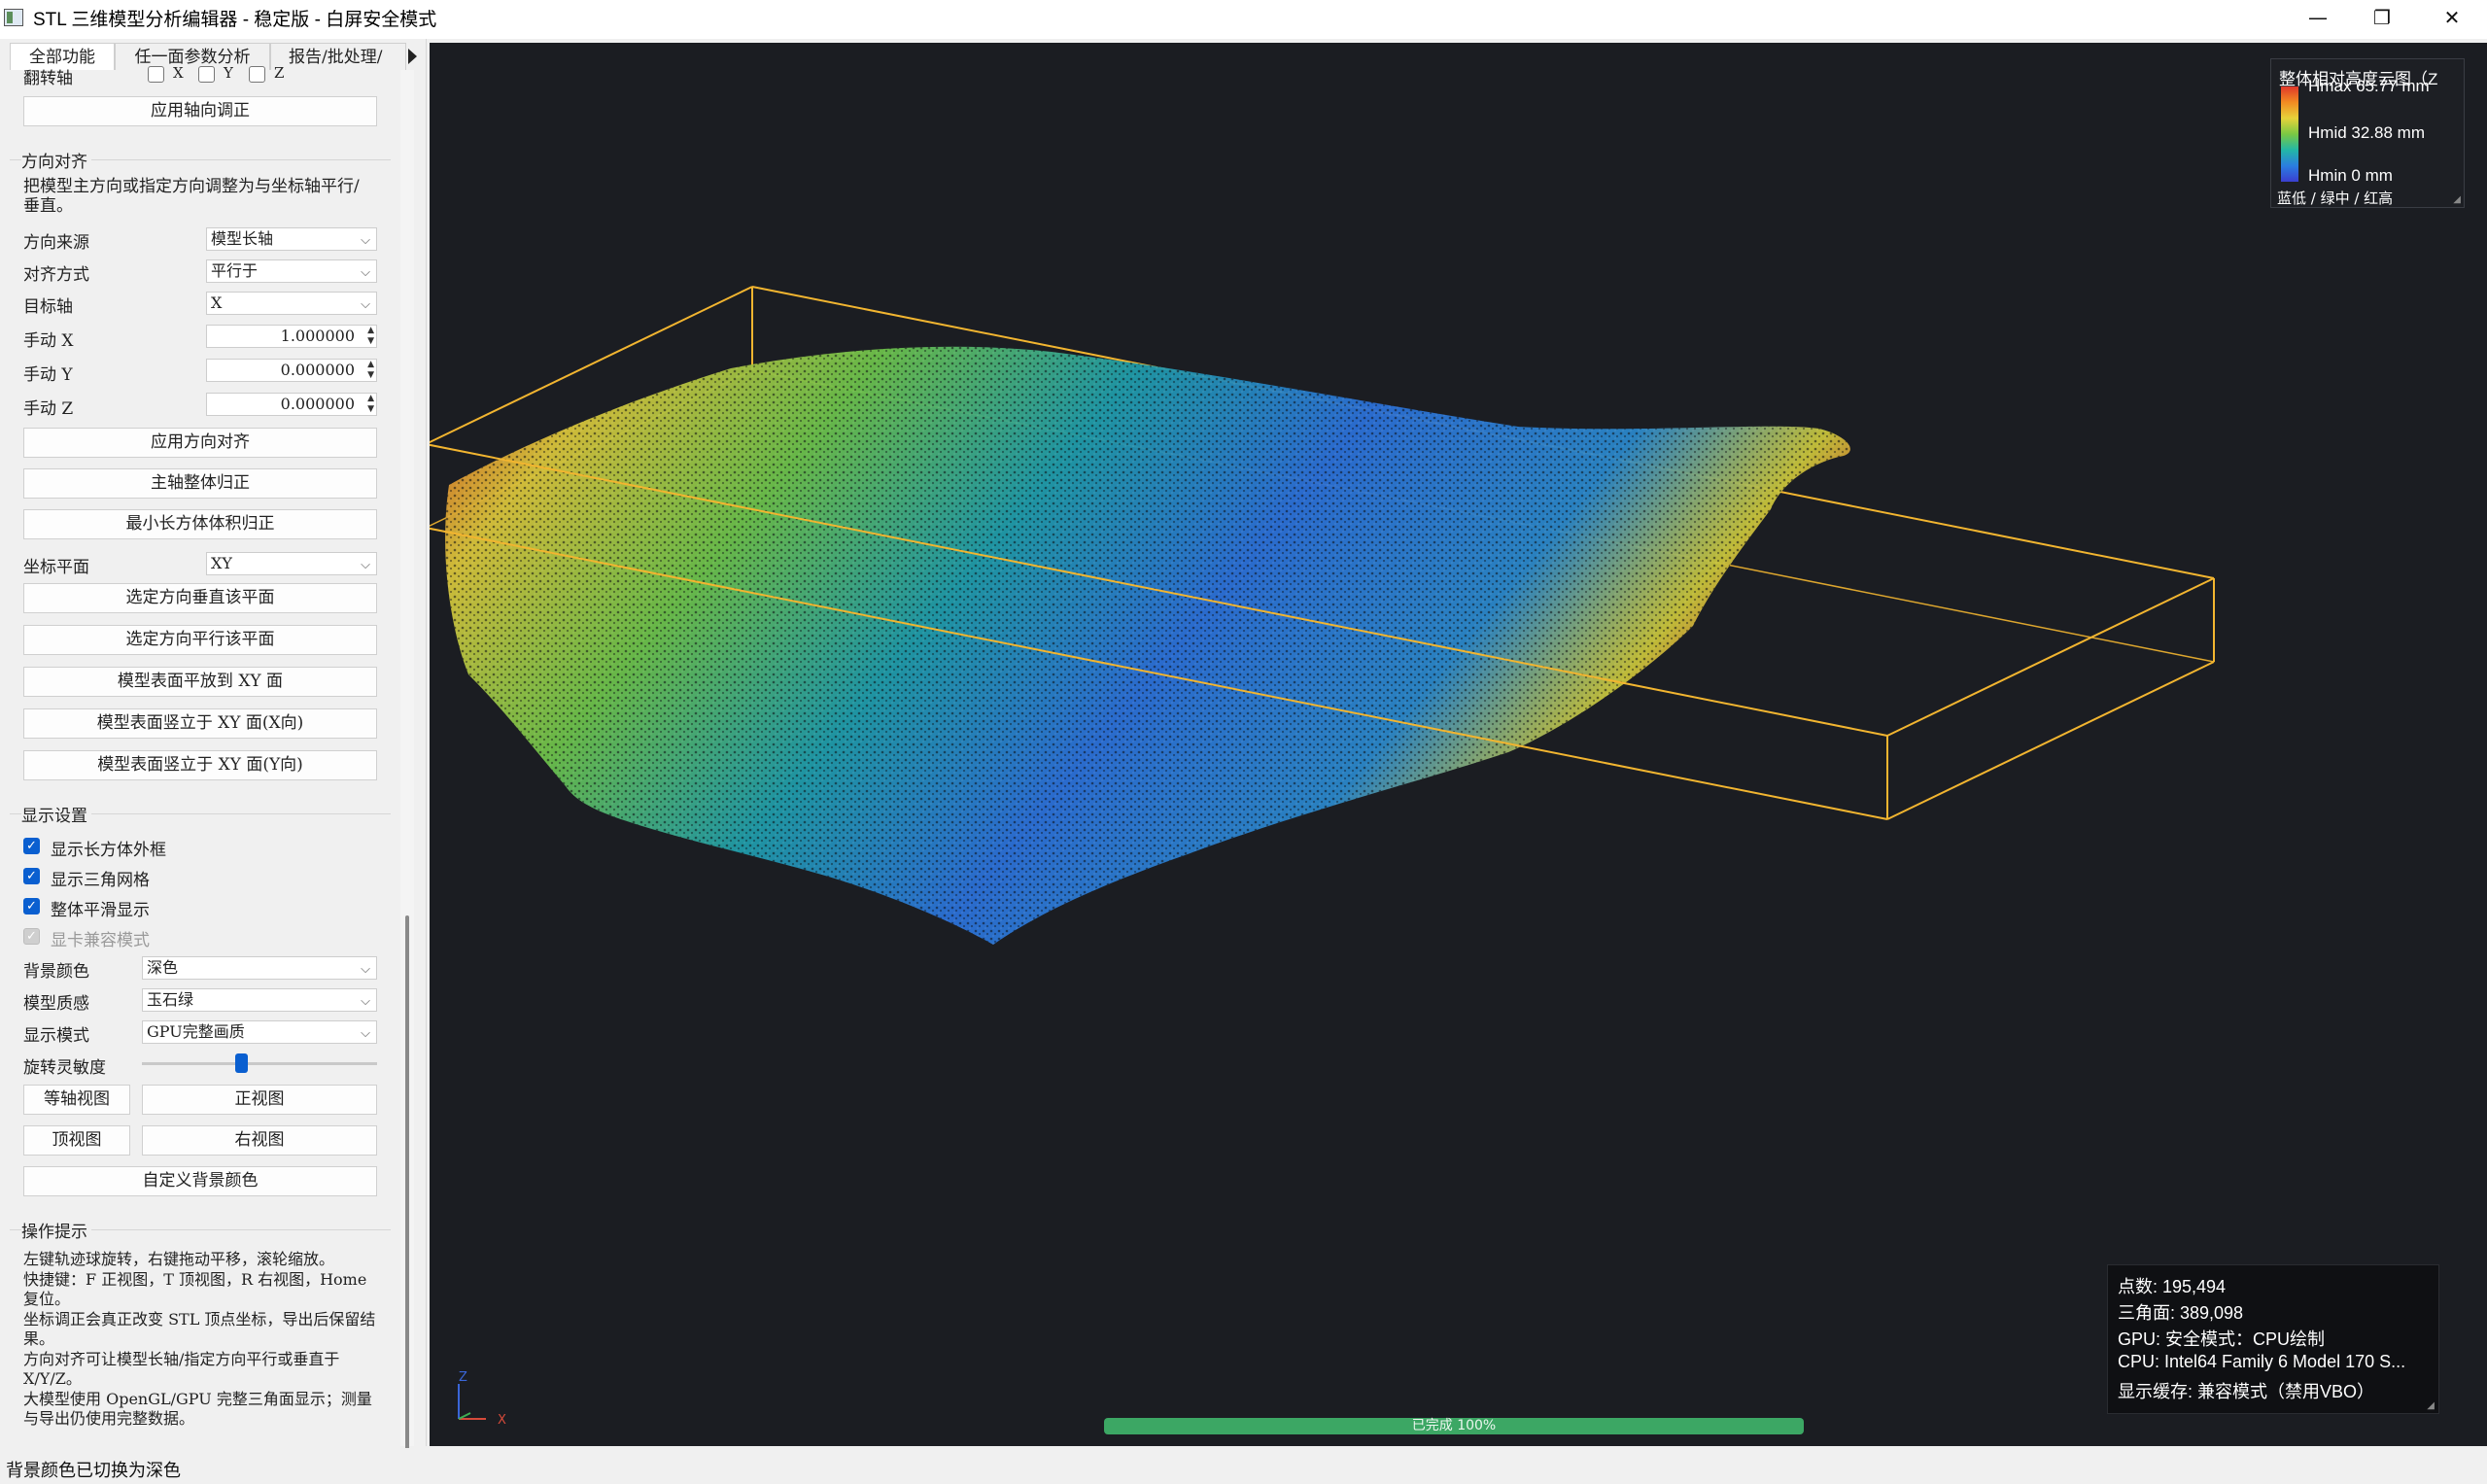 This screenshot has width=2487, height=1484. I want to click on direction-align-title: 方向对齐, so click(56, 160).